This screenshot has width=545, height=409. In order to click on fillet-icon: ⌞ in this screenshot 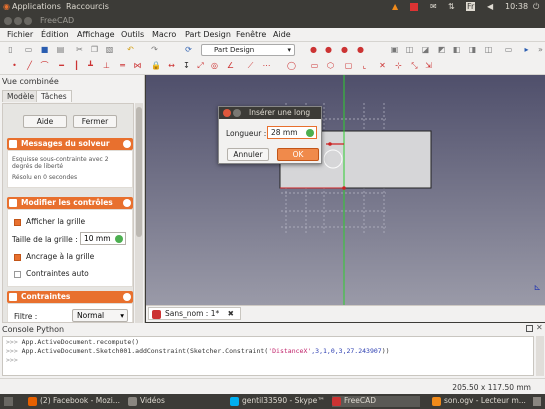, I will do `click(364, 65)`.